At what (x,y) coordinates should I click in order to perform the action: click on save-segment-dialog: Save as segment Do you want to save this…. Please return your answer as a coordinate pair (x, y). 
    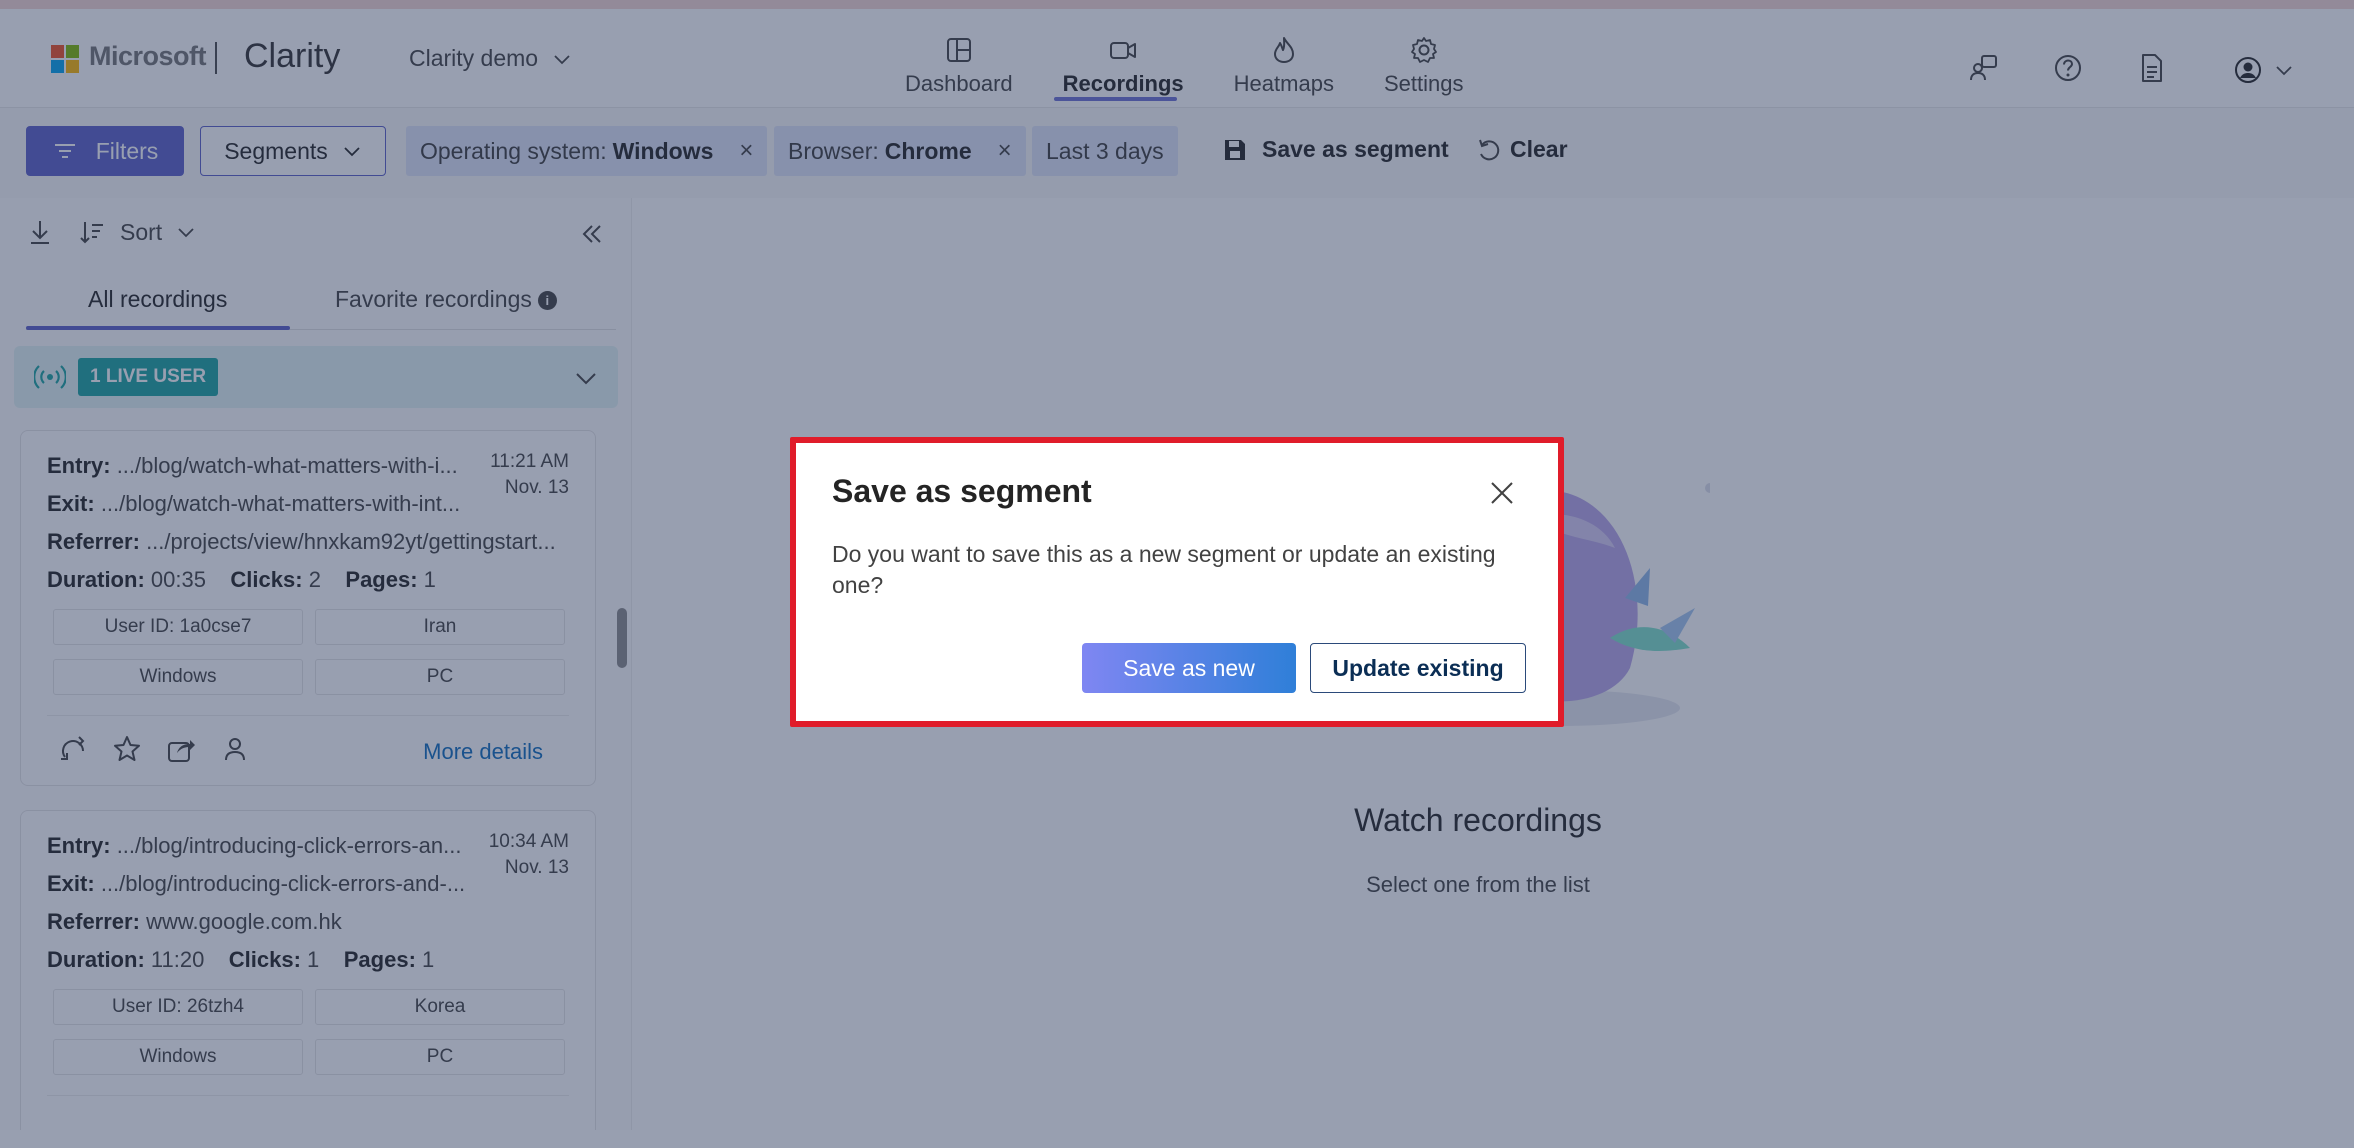
    Looking at the image, I should click on (1177, 582).